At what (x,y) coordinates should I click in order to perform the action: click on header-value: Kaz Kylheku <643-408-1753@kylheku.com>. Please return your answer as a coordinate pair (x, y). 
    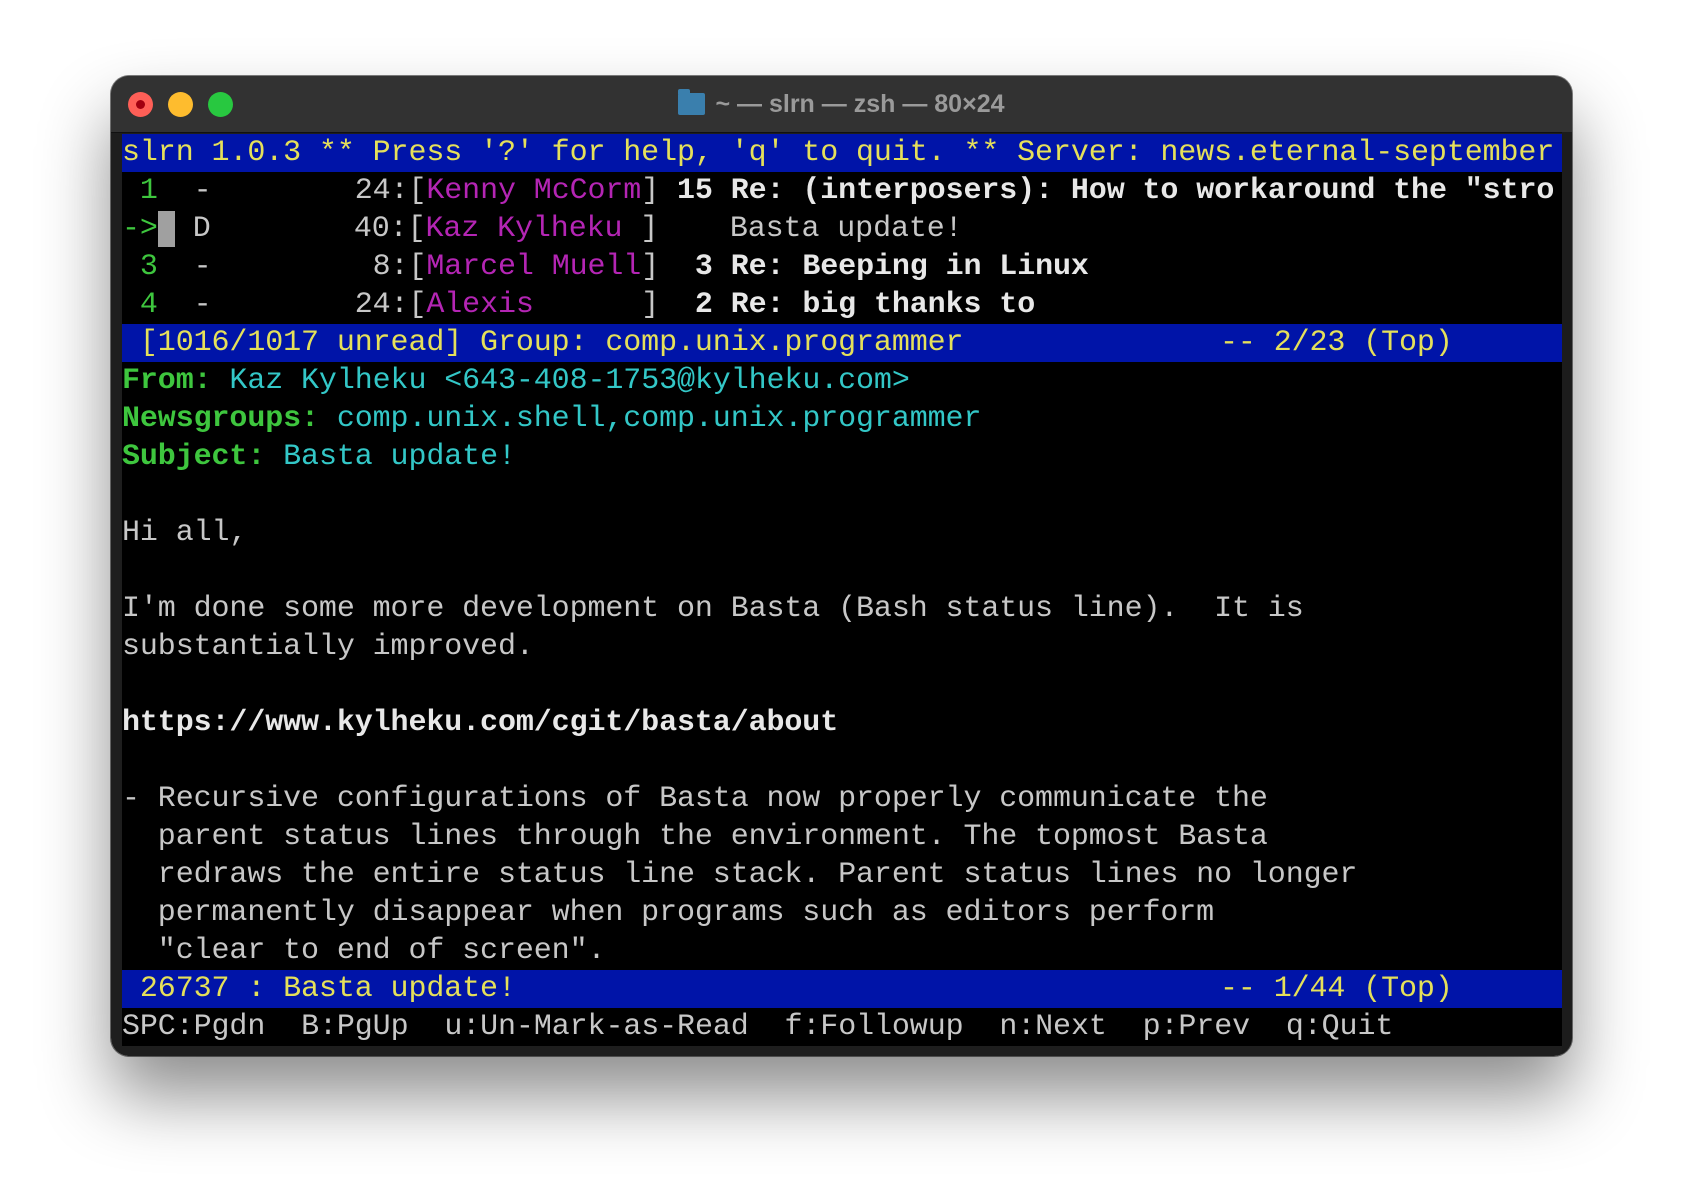
    Looking at the image, I should click on (569, 381).